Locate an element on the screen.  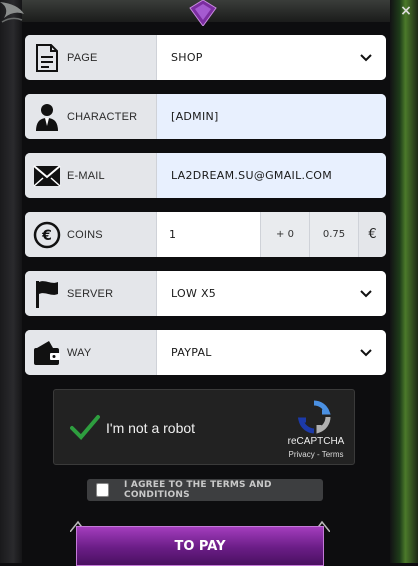
close-button: × is located at coordinates (406, 11).